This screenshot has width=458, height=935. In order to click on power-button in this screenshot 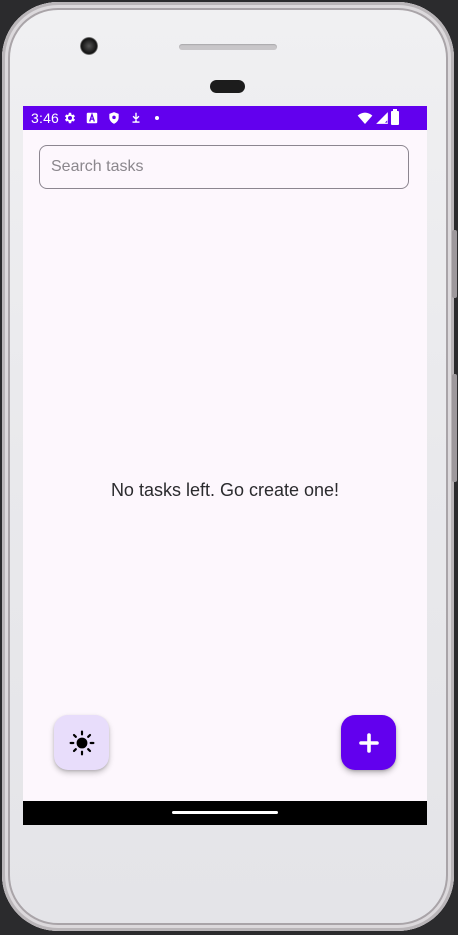, I will do `click(454, 428)`.